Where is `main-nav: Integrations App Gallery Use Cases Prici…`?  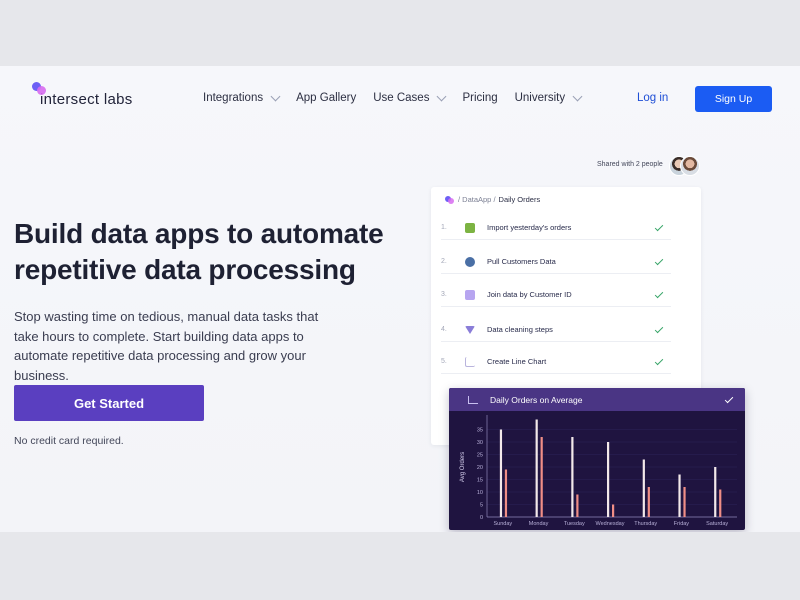
main-nav: Integrations App Gallery Use Cases Prici… is located at coordinates (400, 97).